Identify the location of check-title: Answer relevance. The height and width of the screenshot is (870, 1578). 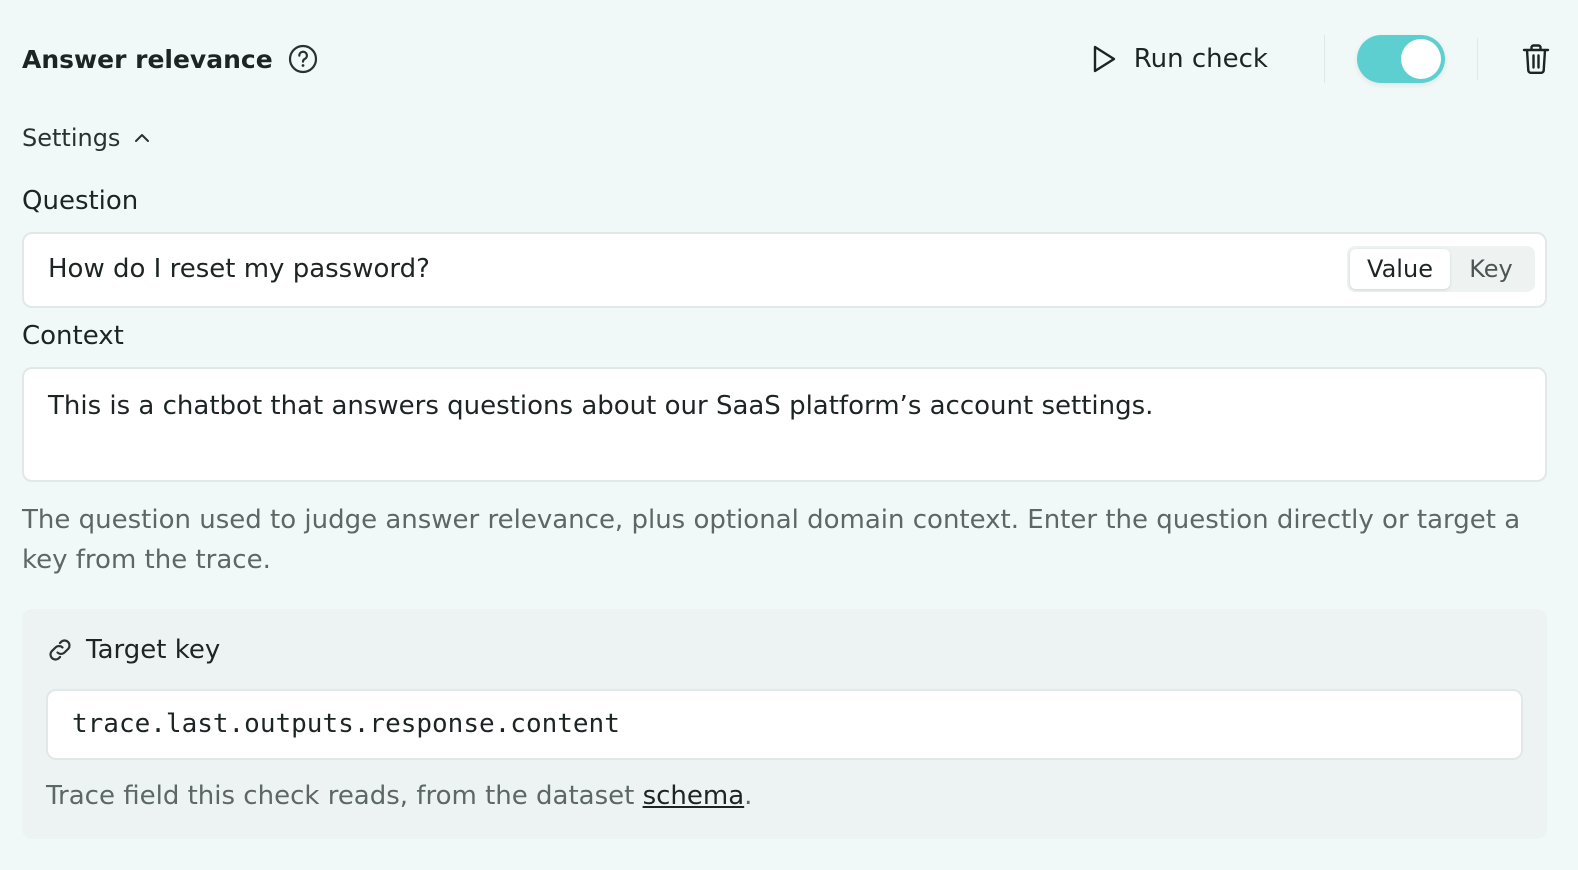
(147, 59).